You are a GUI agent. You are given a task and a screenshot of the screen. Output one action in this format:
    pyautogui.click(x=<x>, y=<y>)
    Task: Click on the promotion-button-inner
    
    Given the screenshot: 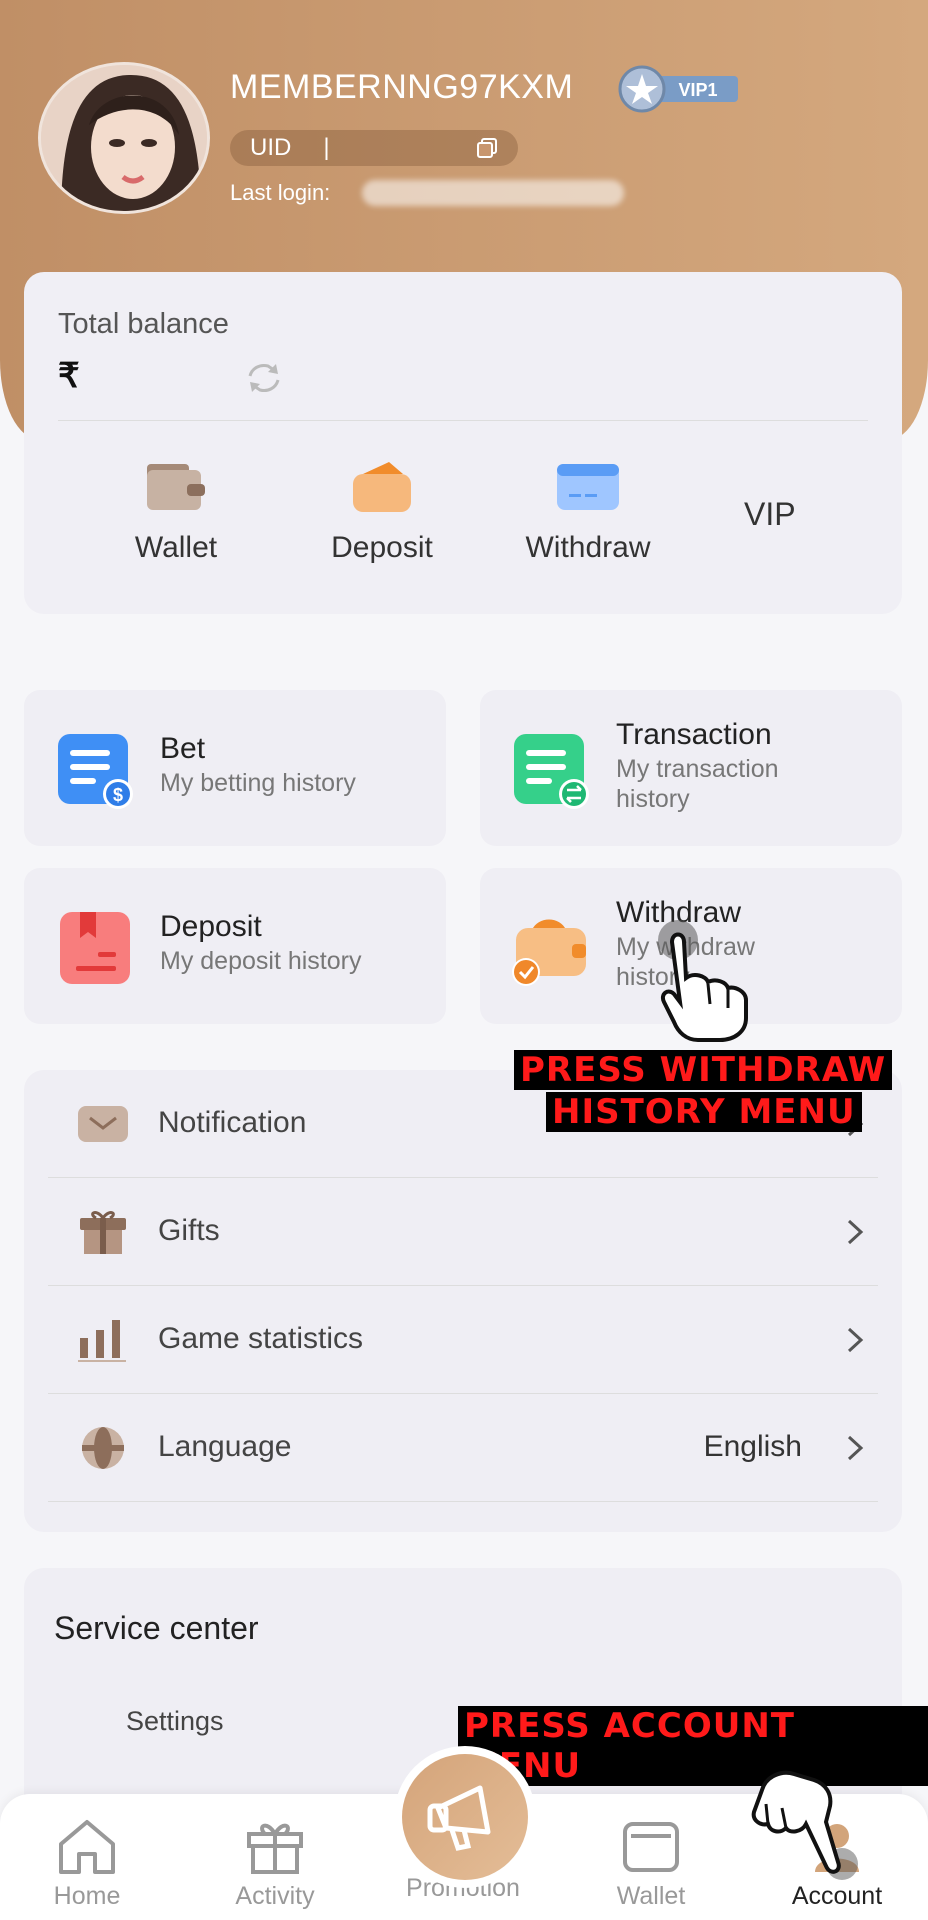 What is the action you would take?
    pyautogui.click(x=465, y=1817)
    